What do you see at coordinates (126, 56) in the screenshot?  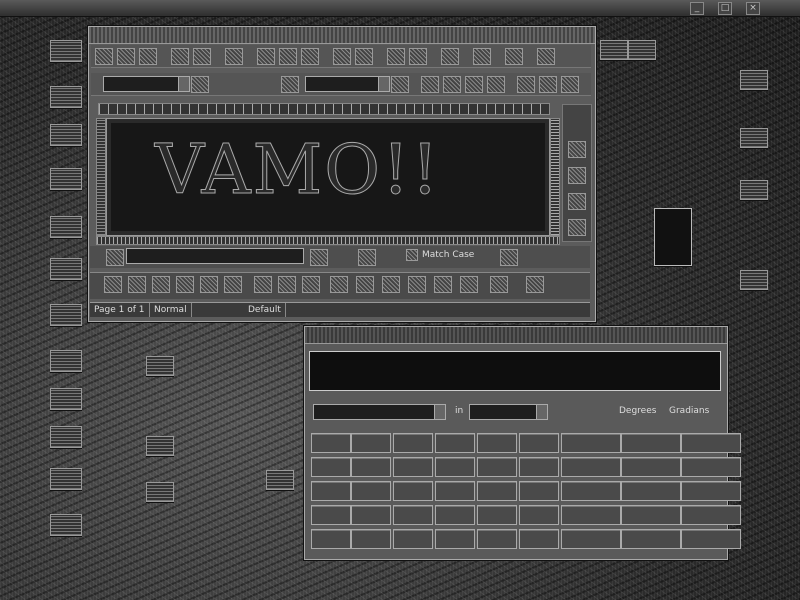 I see `open-folder-icon` at bounding box center [126, 56].